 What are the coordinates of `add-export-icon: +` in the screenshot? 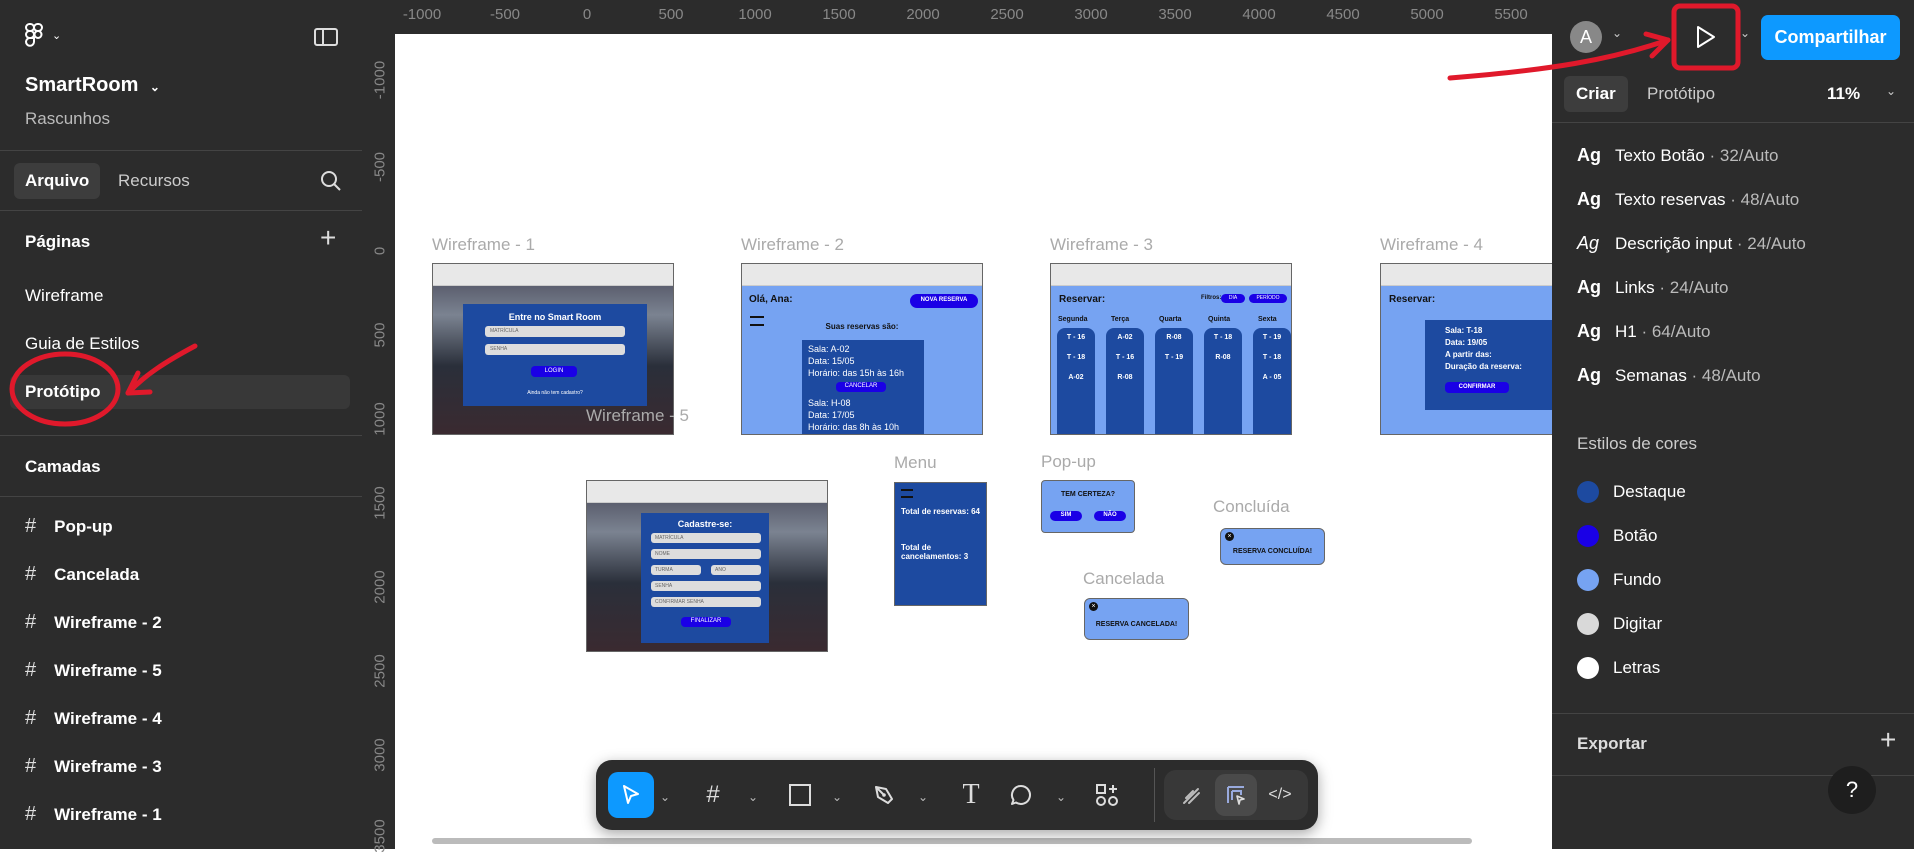 It's located at (1888, 740).